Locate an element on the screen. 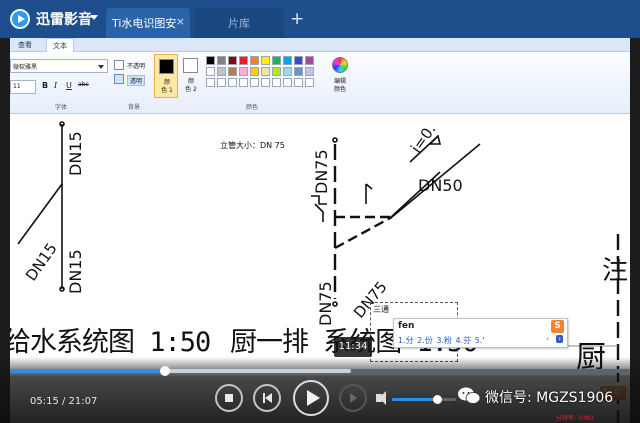  dn75-label: DN75 is located at coordinates (321, 171).